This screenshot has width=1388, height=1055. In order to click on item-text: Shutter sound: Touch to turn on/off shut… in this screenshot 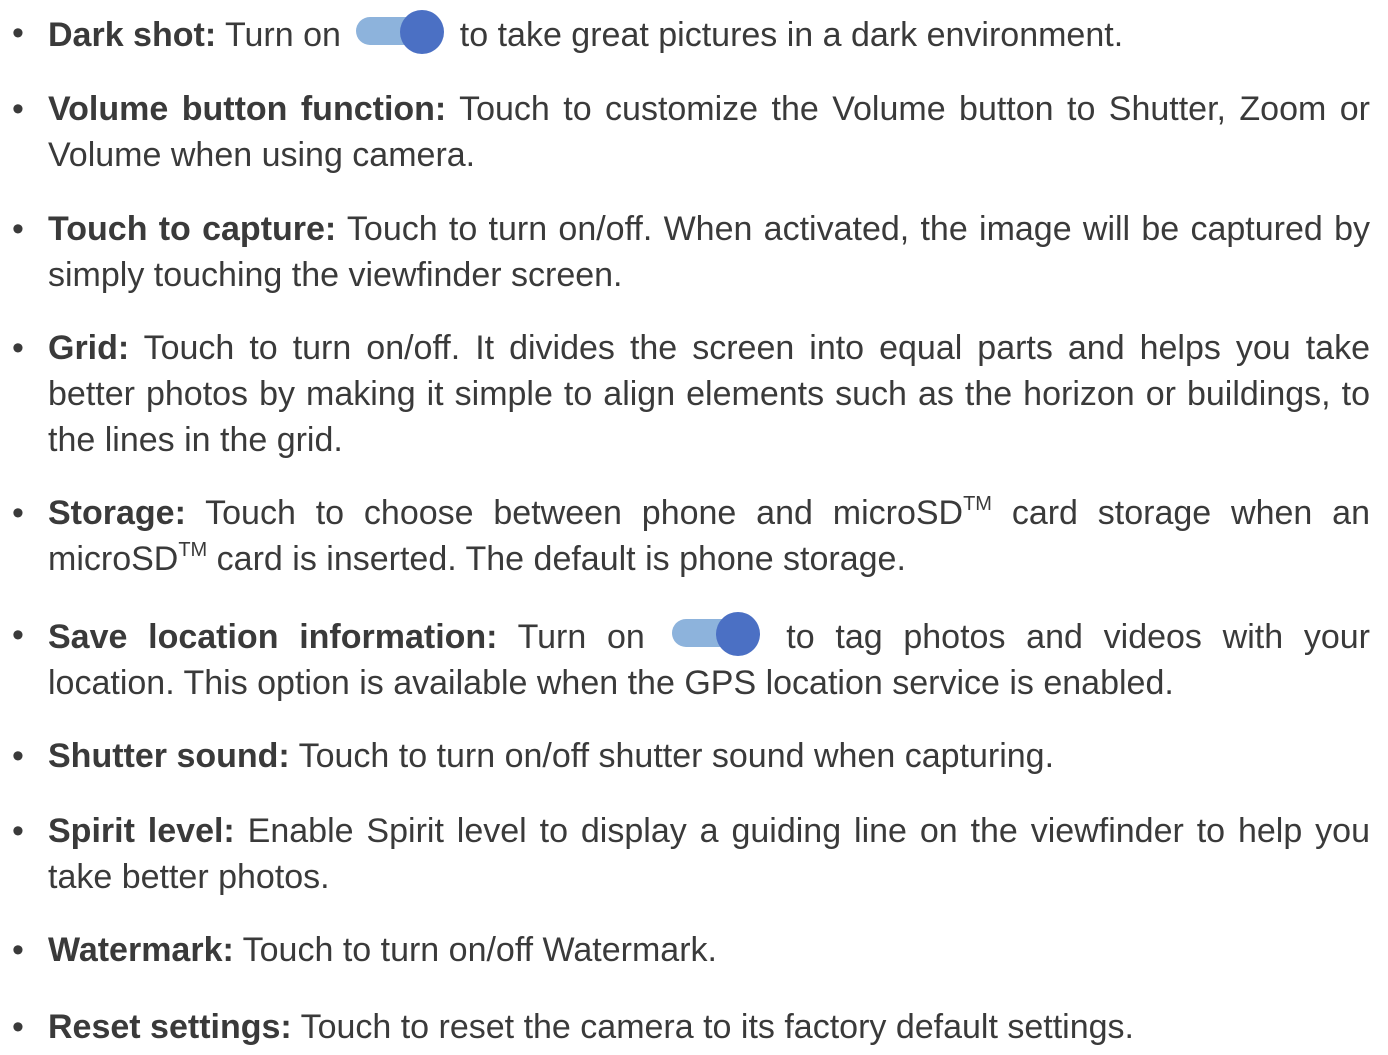, I will do `click(709, 756)`.